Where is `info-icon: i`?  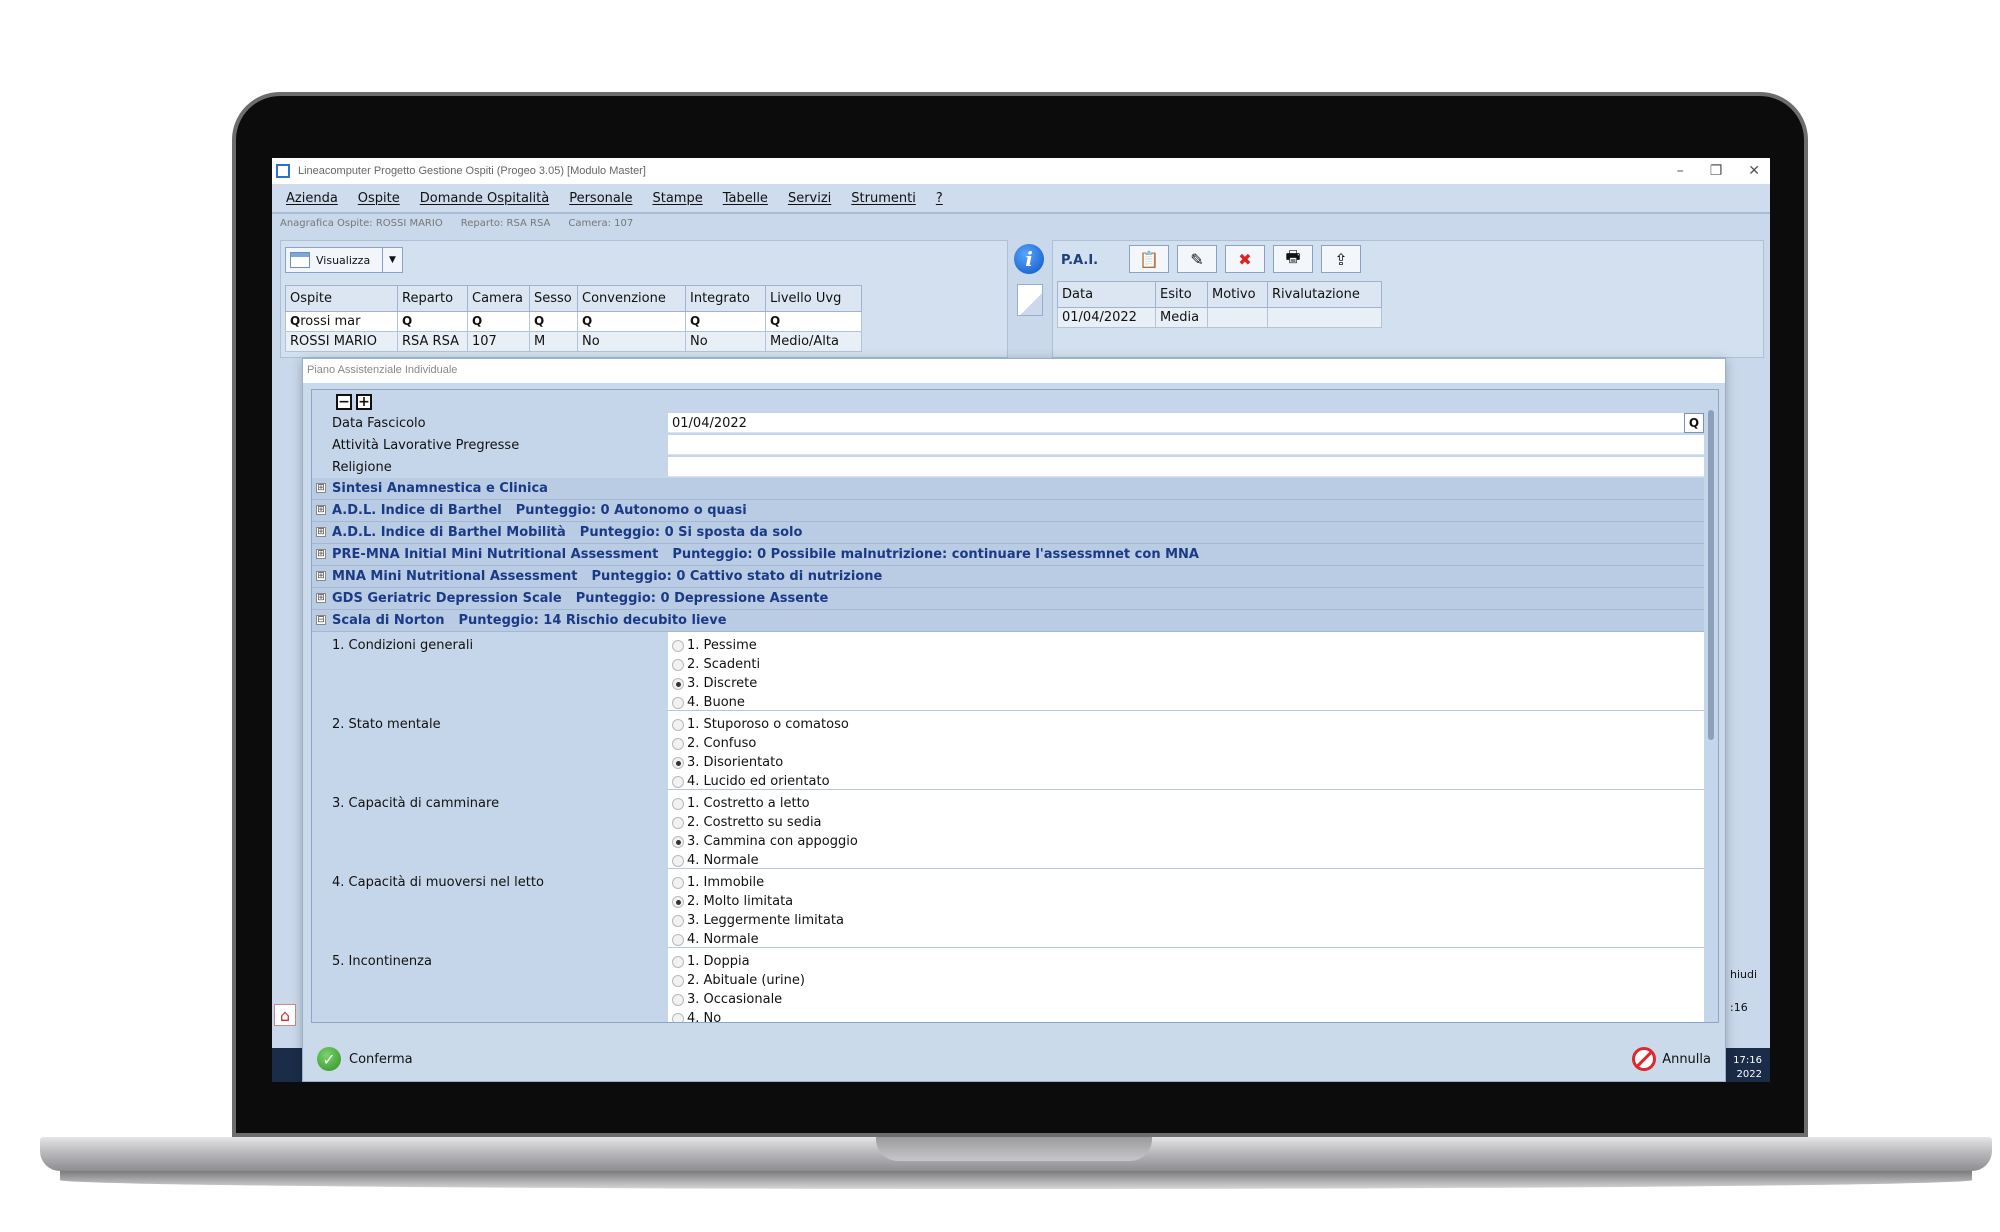
info-icon: i is located at coordinates (1029, 259).